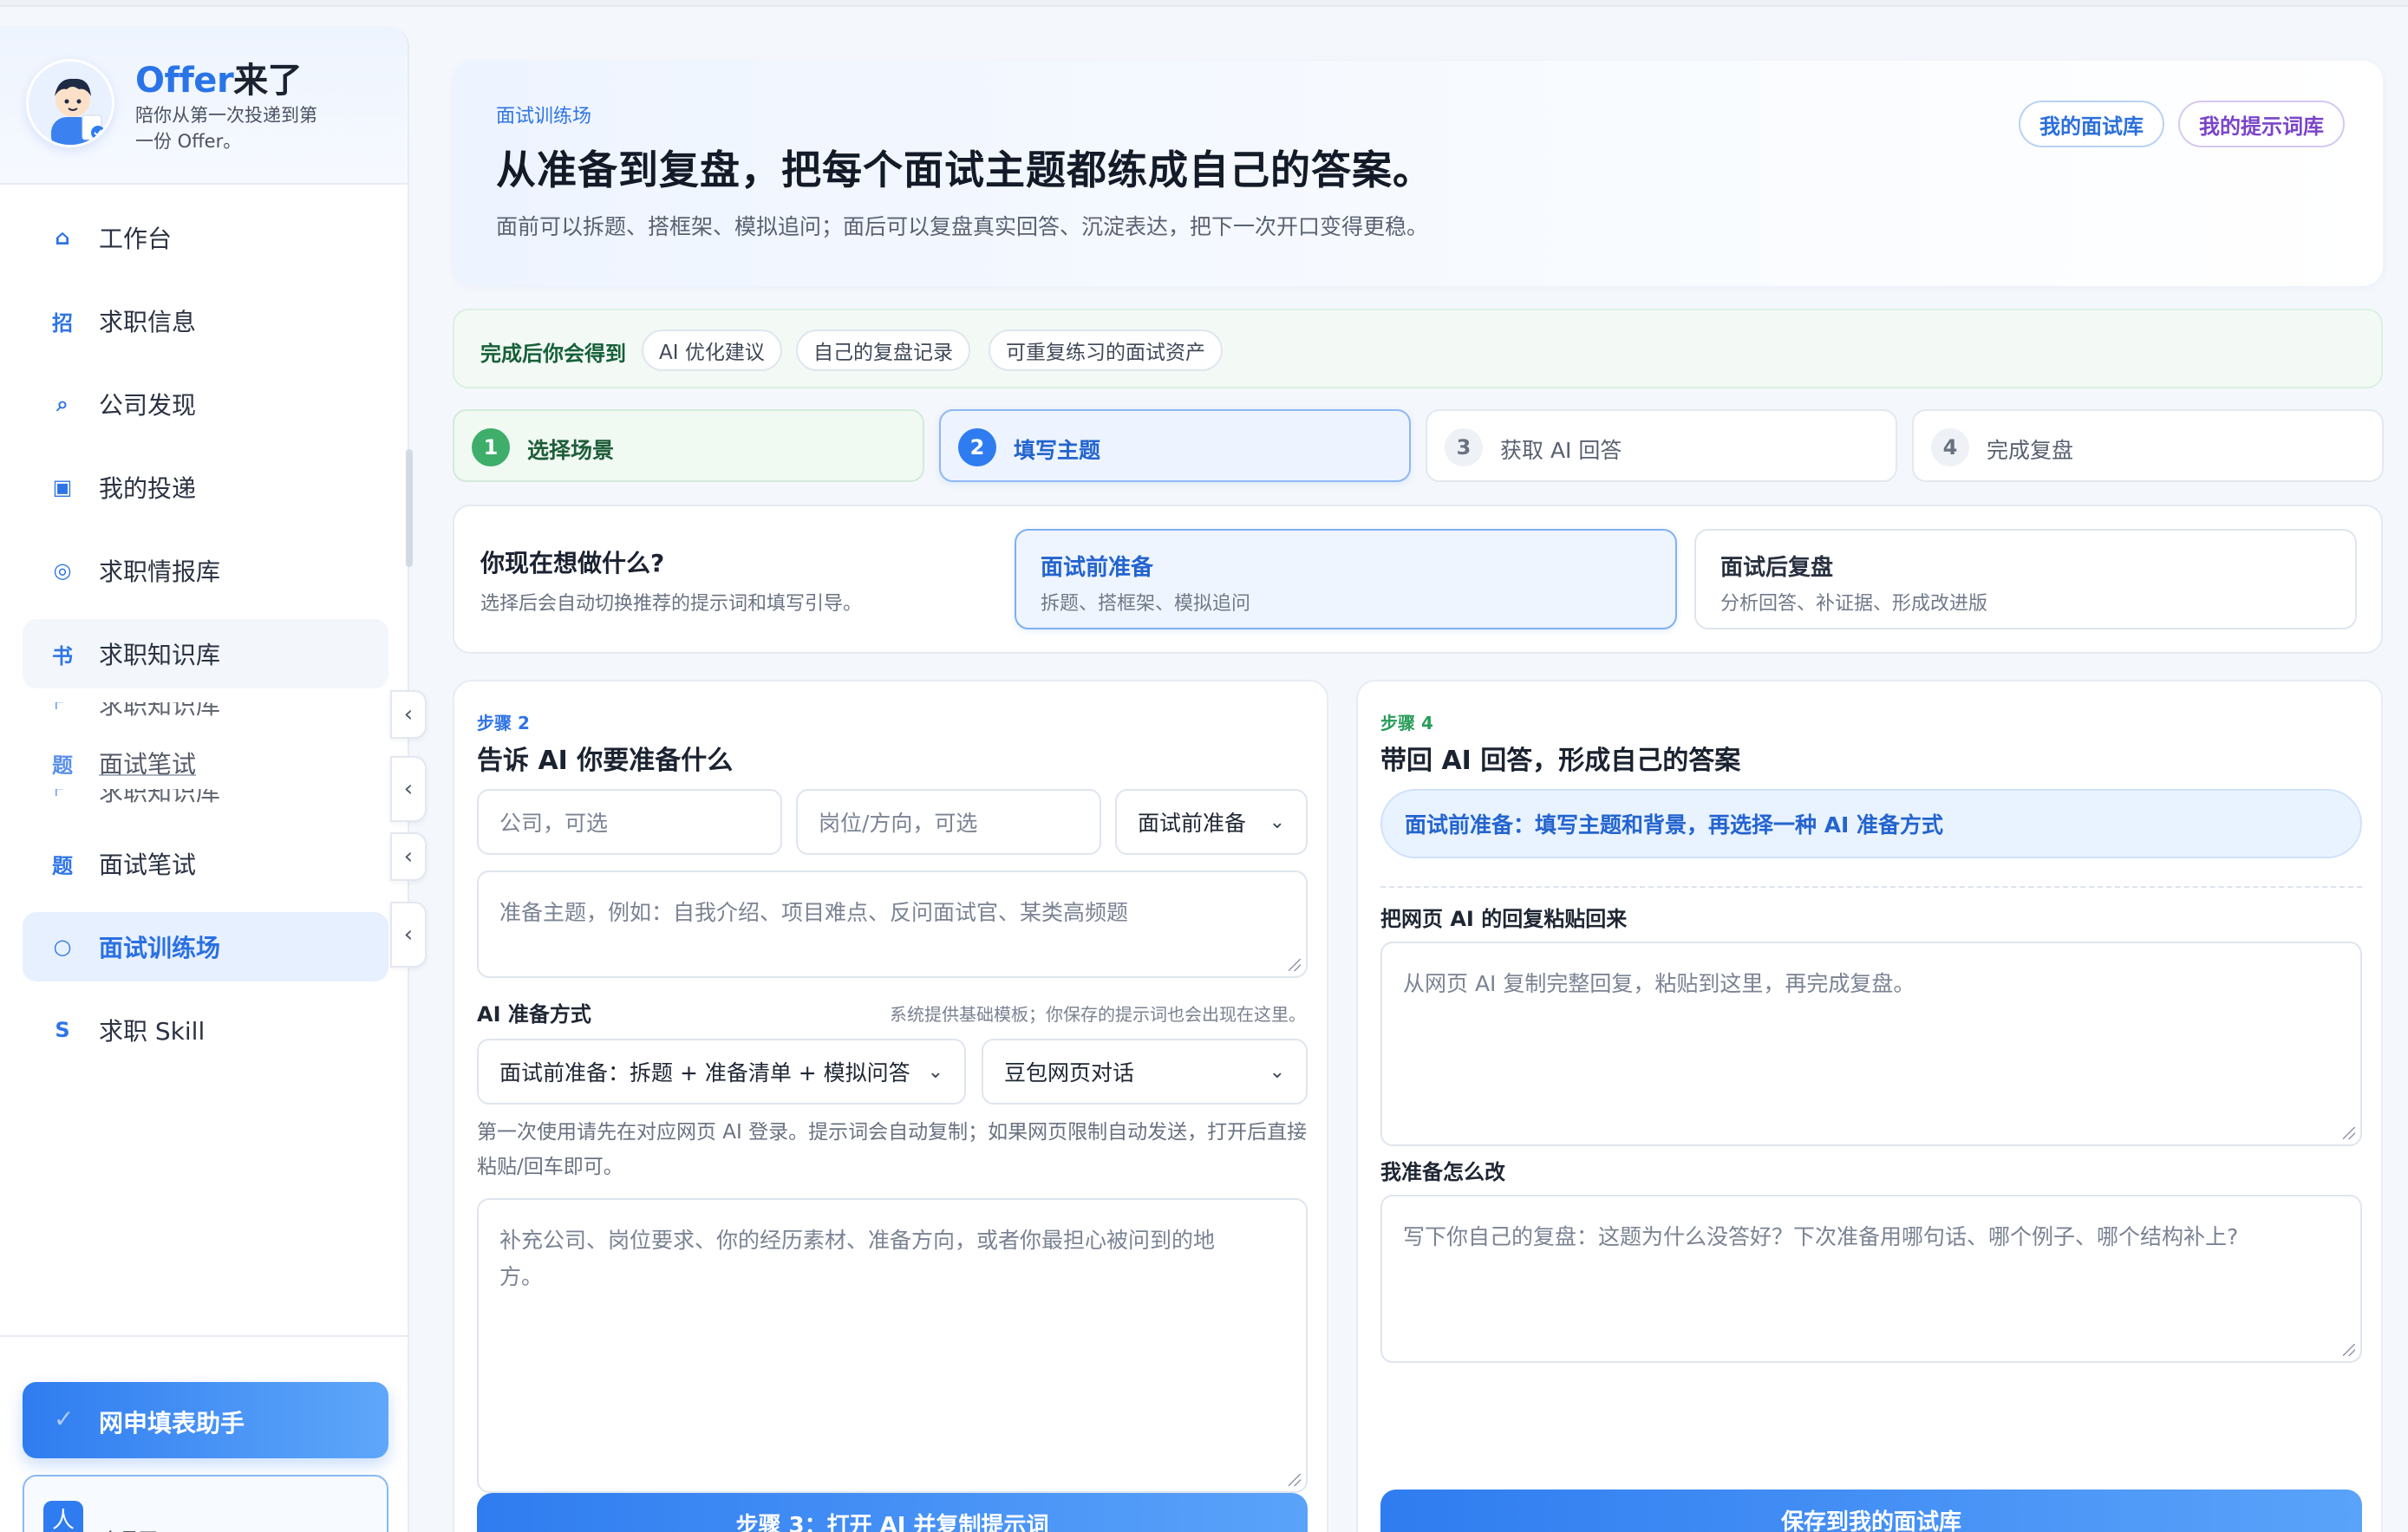 This screenshot has height=1532, width=2408. What do you see at coordinates (571, 451) in the screenshot?
I see `step-label: 选择场景` at bounding box center [571, 451].